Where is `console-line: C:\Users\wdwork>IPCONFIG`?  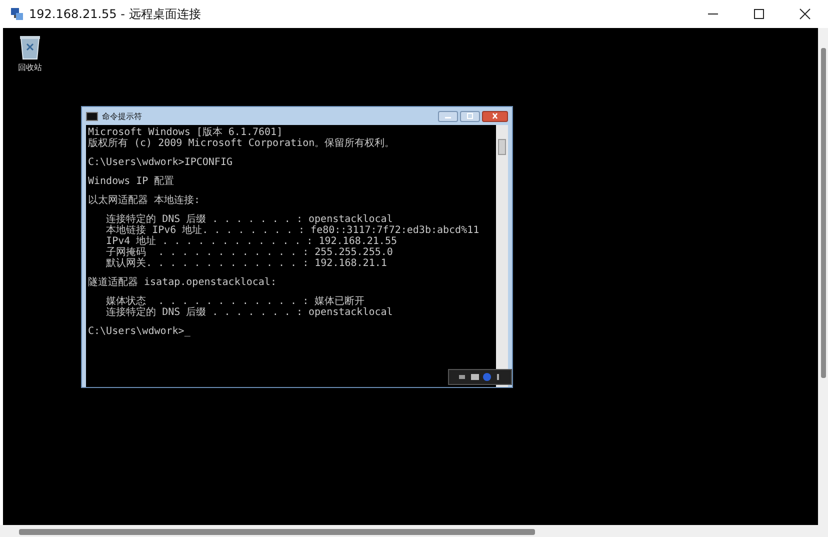 console-line: C:\Users\wdwork>IPCONFIG is located at coordinates (161, 162).